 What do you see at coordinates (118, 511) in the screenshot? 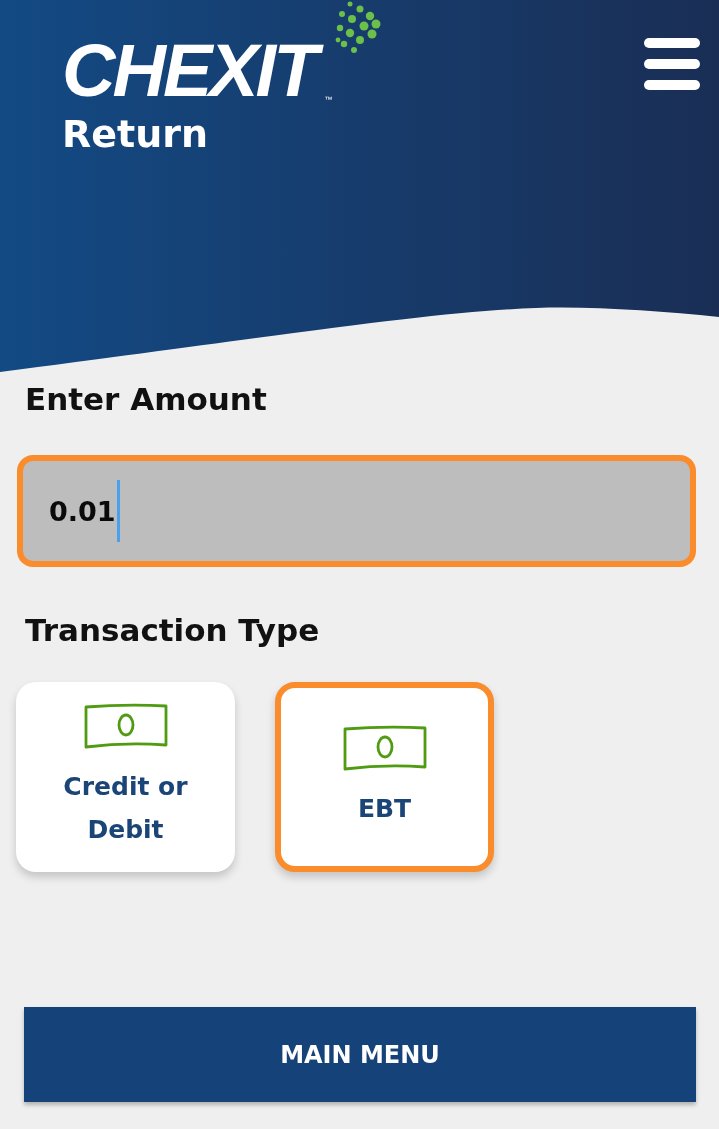
I see `text-cursor-icon` at bounding box center [118, 511].